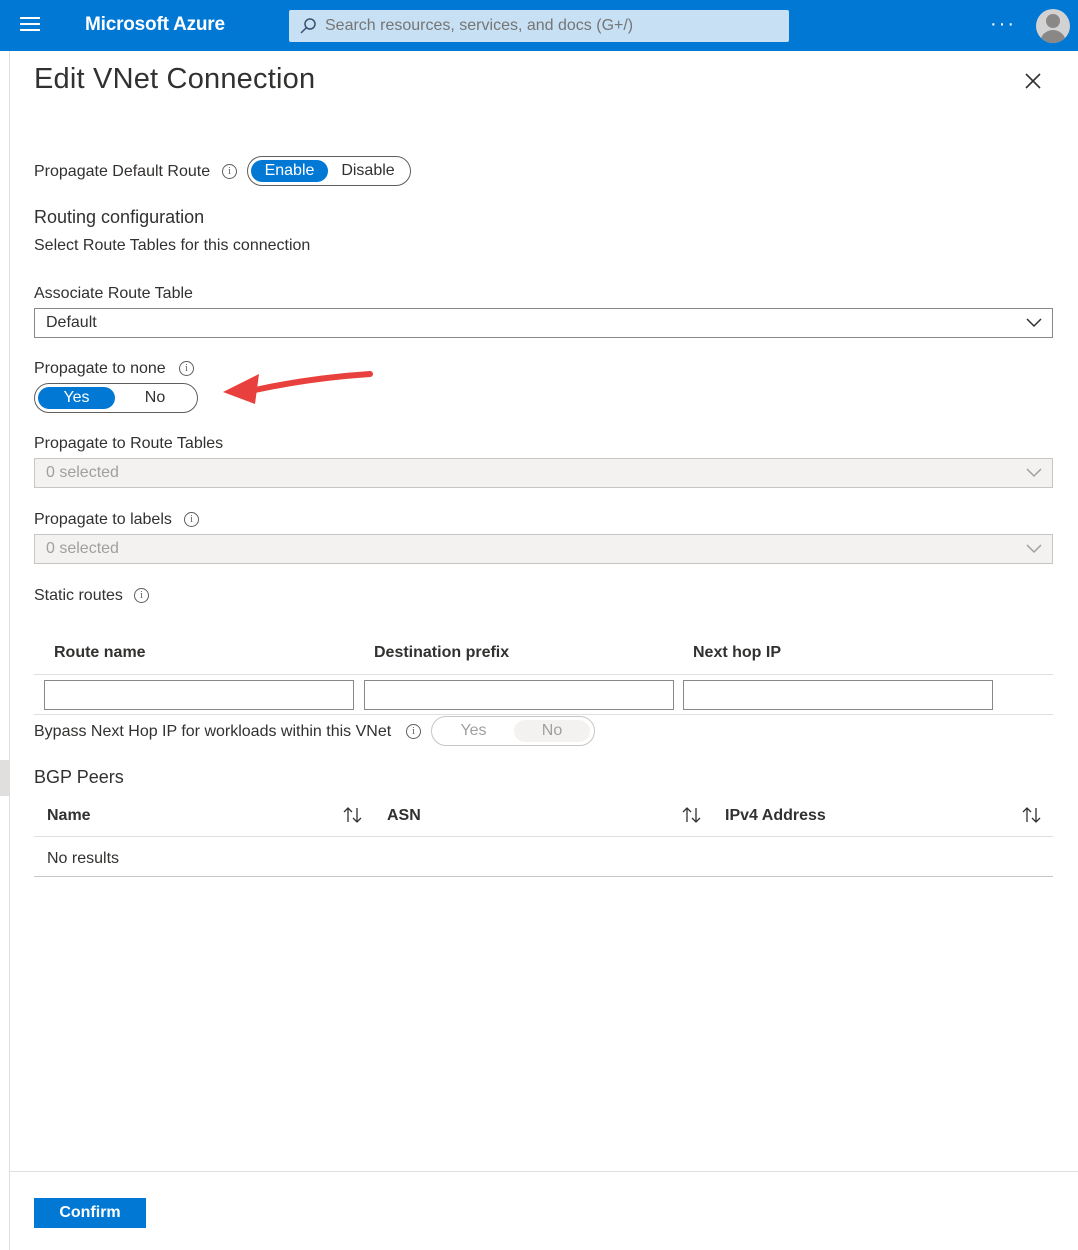 Image resolution: width=1078 pixels, height=1250 pixels. Describe the element at coordinates (4, 778) in the screenshot. I see `blade-edge` at that location.